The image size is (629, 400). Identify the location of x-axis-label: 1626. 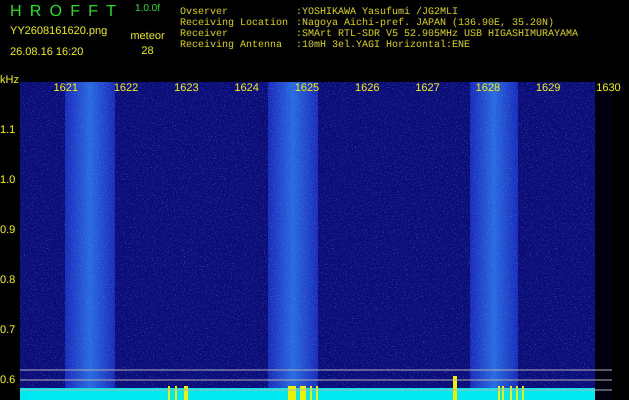
(367, 88).